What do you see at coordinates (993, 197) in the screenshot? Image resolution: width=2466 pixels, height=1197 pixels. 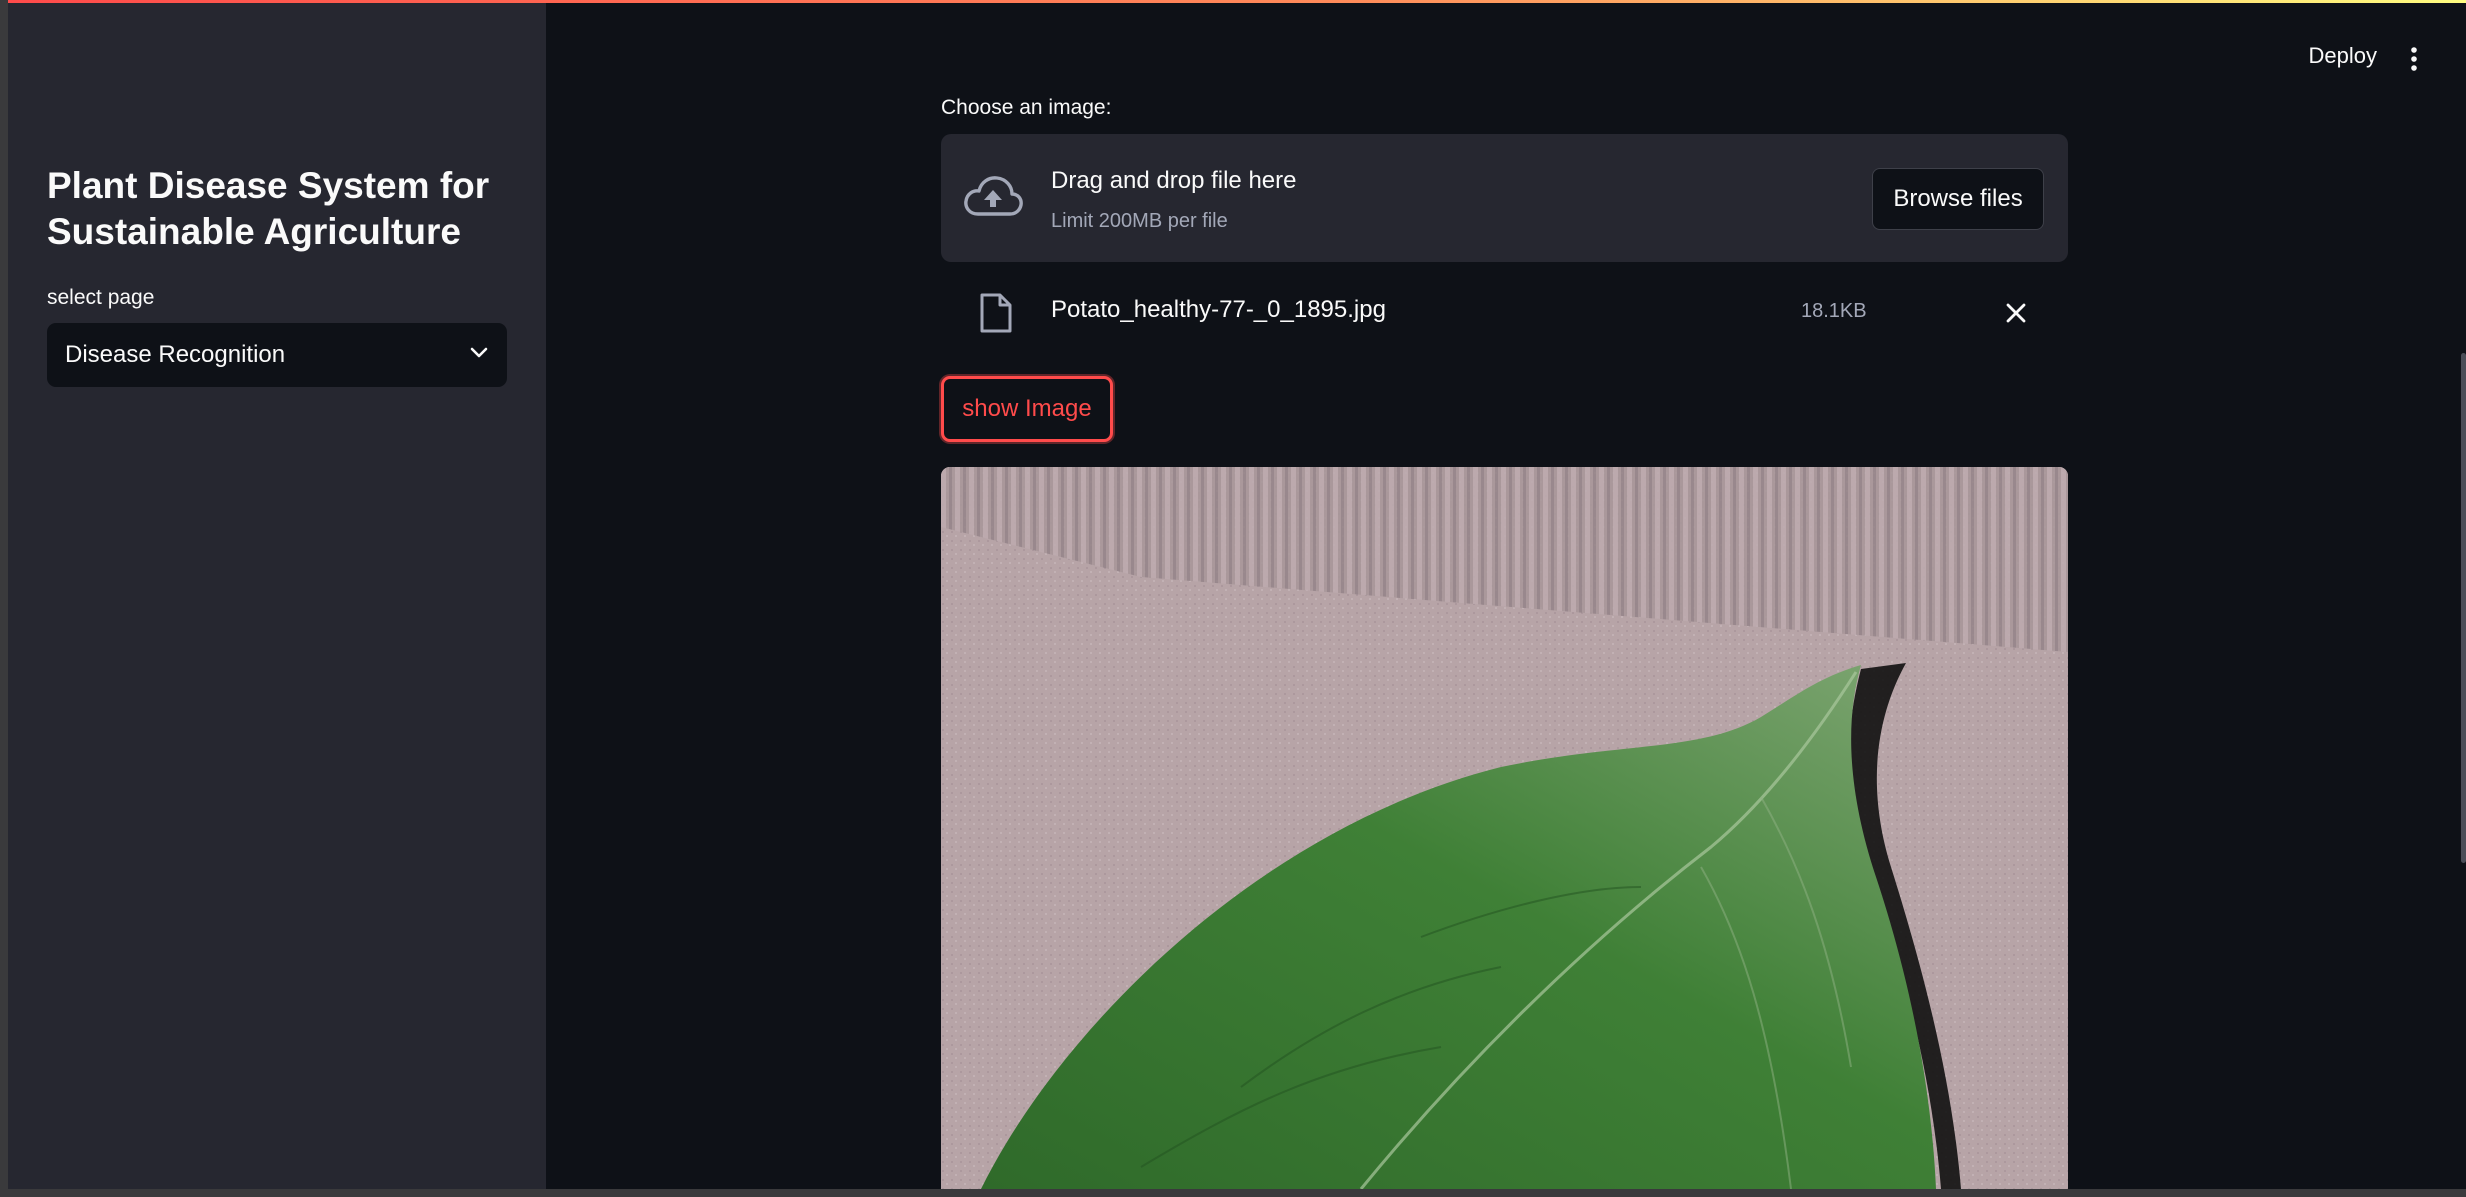 I see `cloud-upload-icon` at bounding box center [993, 197].